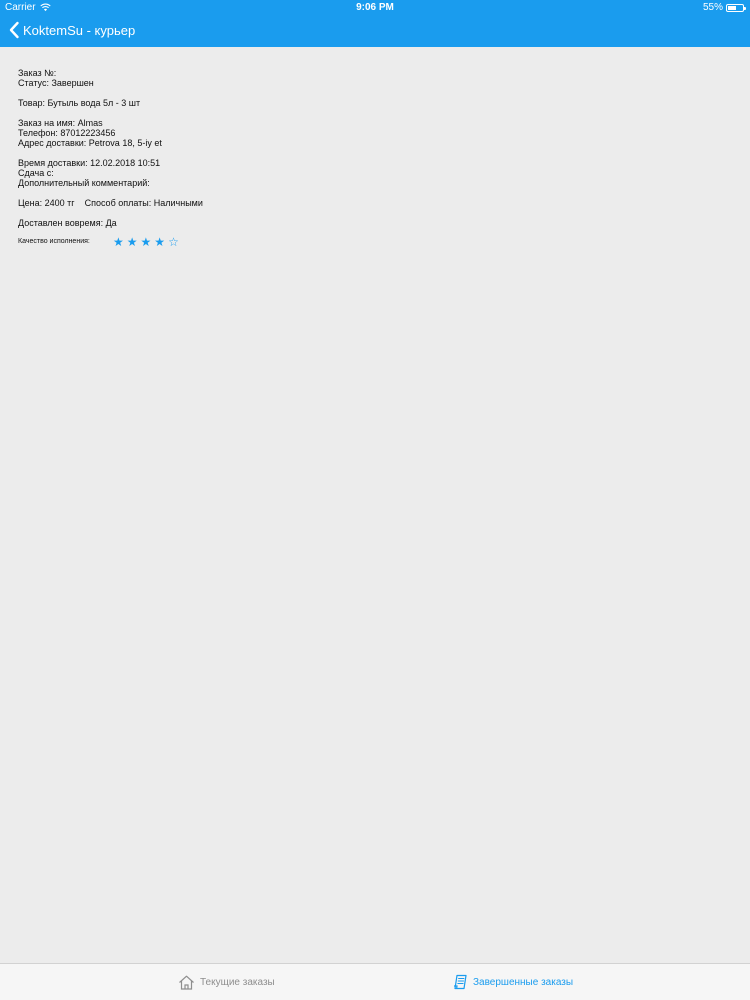 The width and height of the screenshot is (750, 1000). What do you see at coordinates (724, 7) in the screenshot?
I see `status-battery: 55%` at bounding box center [724, 7].